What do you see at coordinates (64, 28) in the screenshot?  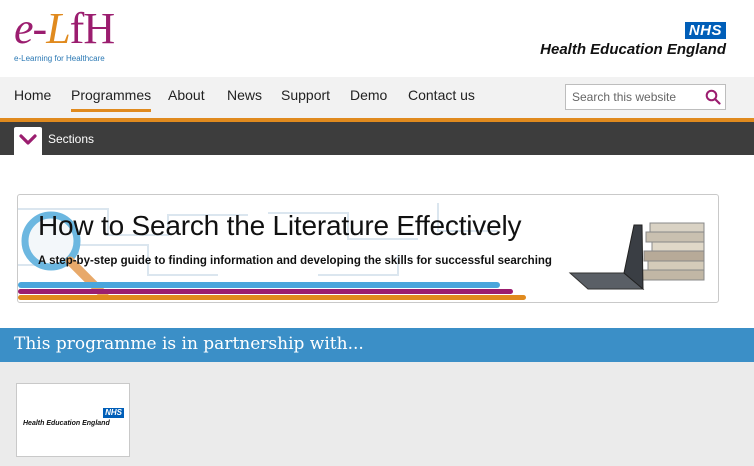 I see `elfh-logo-wordmark: e-LfH` at bounding box center [64, 28].